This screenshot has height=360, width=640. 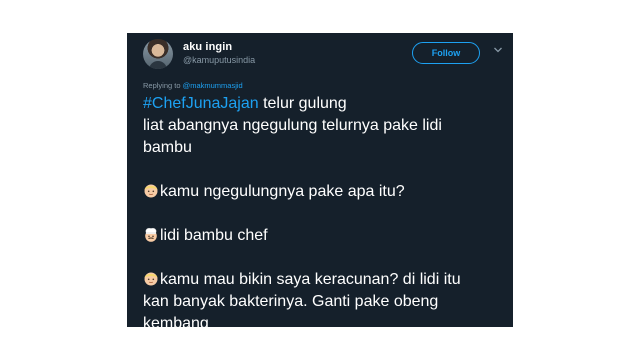 I want to click on reply-prefix: Replying to, so click(x=163, y=85).